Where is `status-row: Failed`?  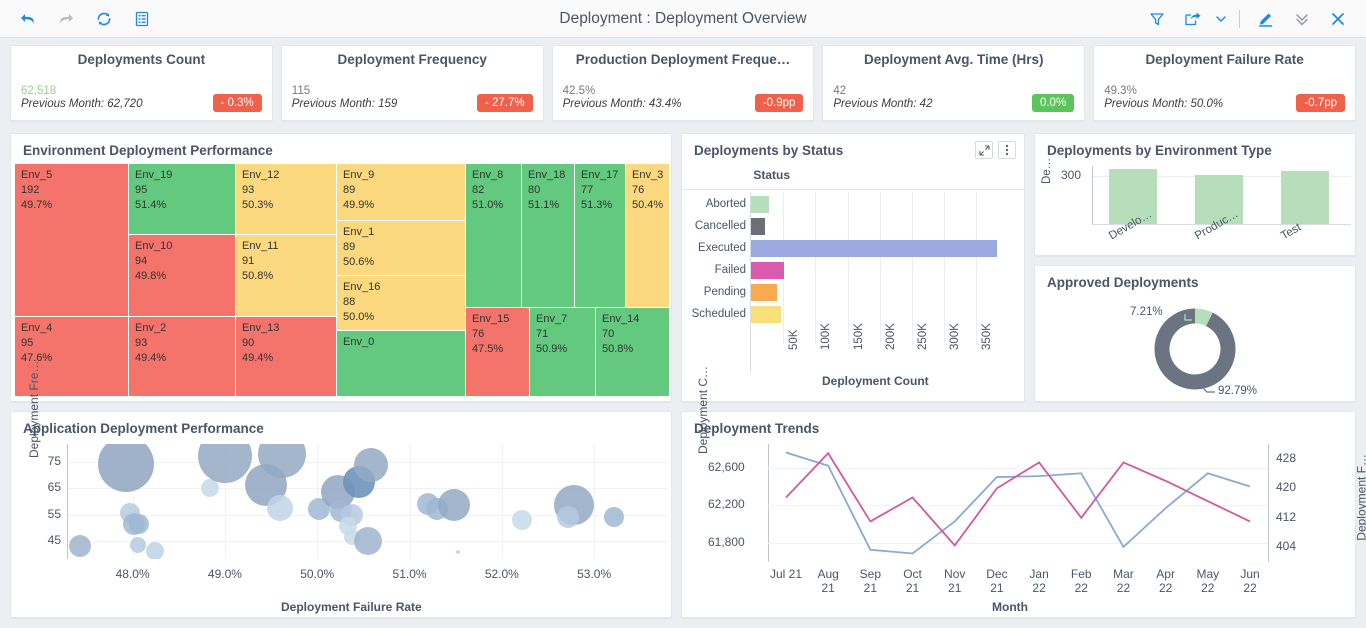 status-row: Failed is located at coordinates (854, 270).